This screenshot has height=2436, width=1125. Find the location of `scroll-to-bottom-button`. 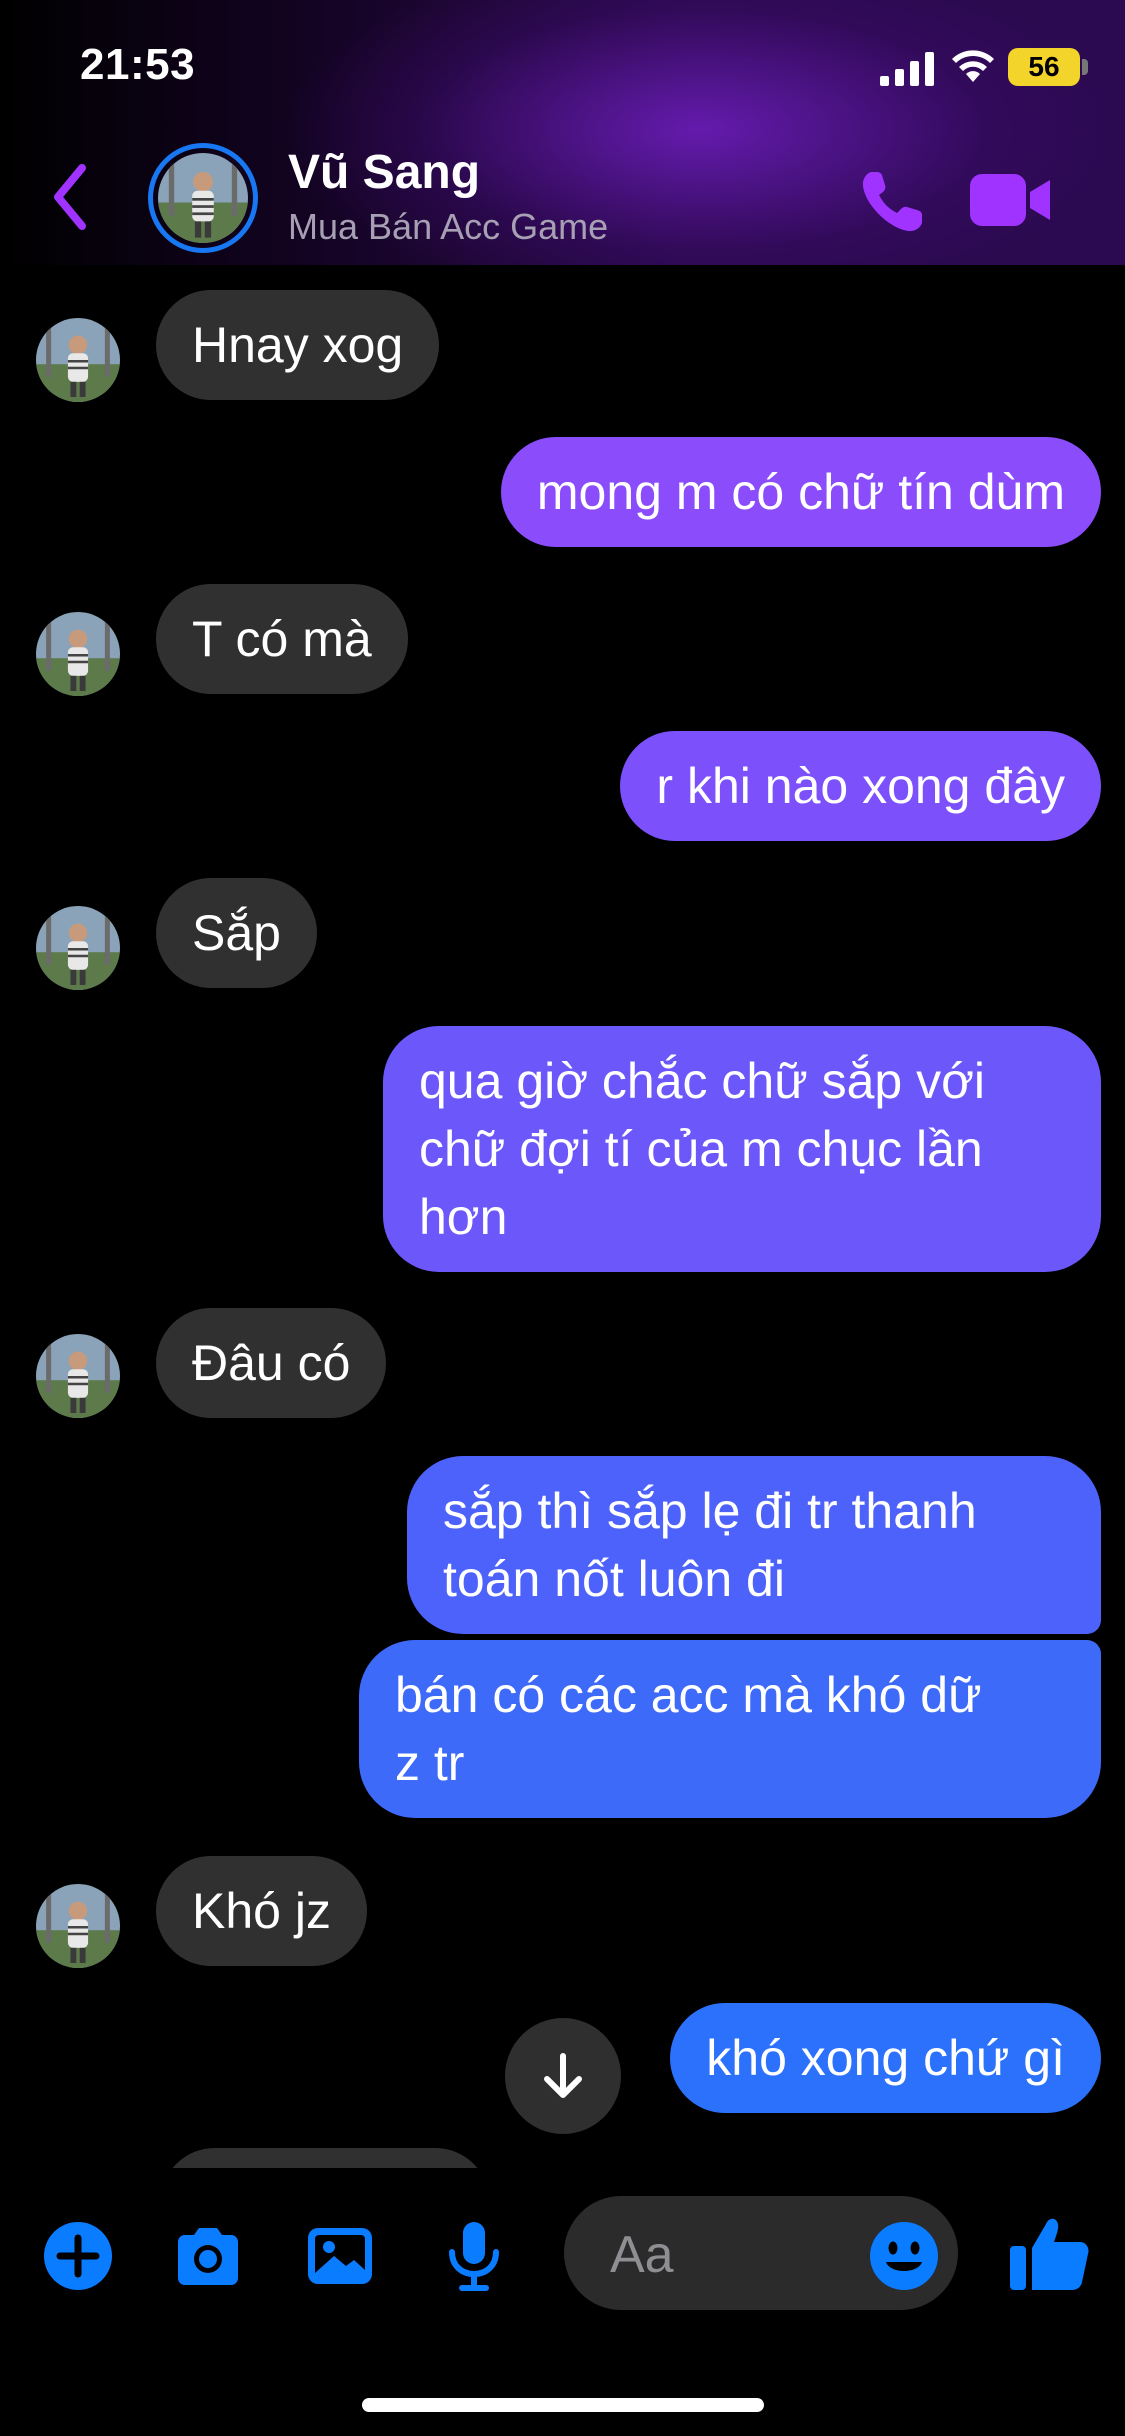

scroll-to-bottom-button is located at coordinates (563, 2076).